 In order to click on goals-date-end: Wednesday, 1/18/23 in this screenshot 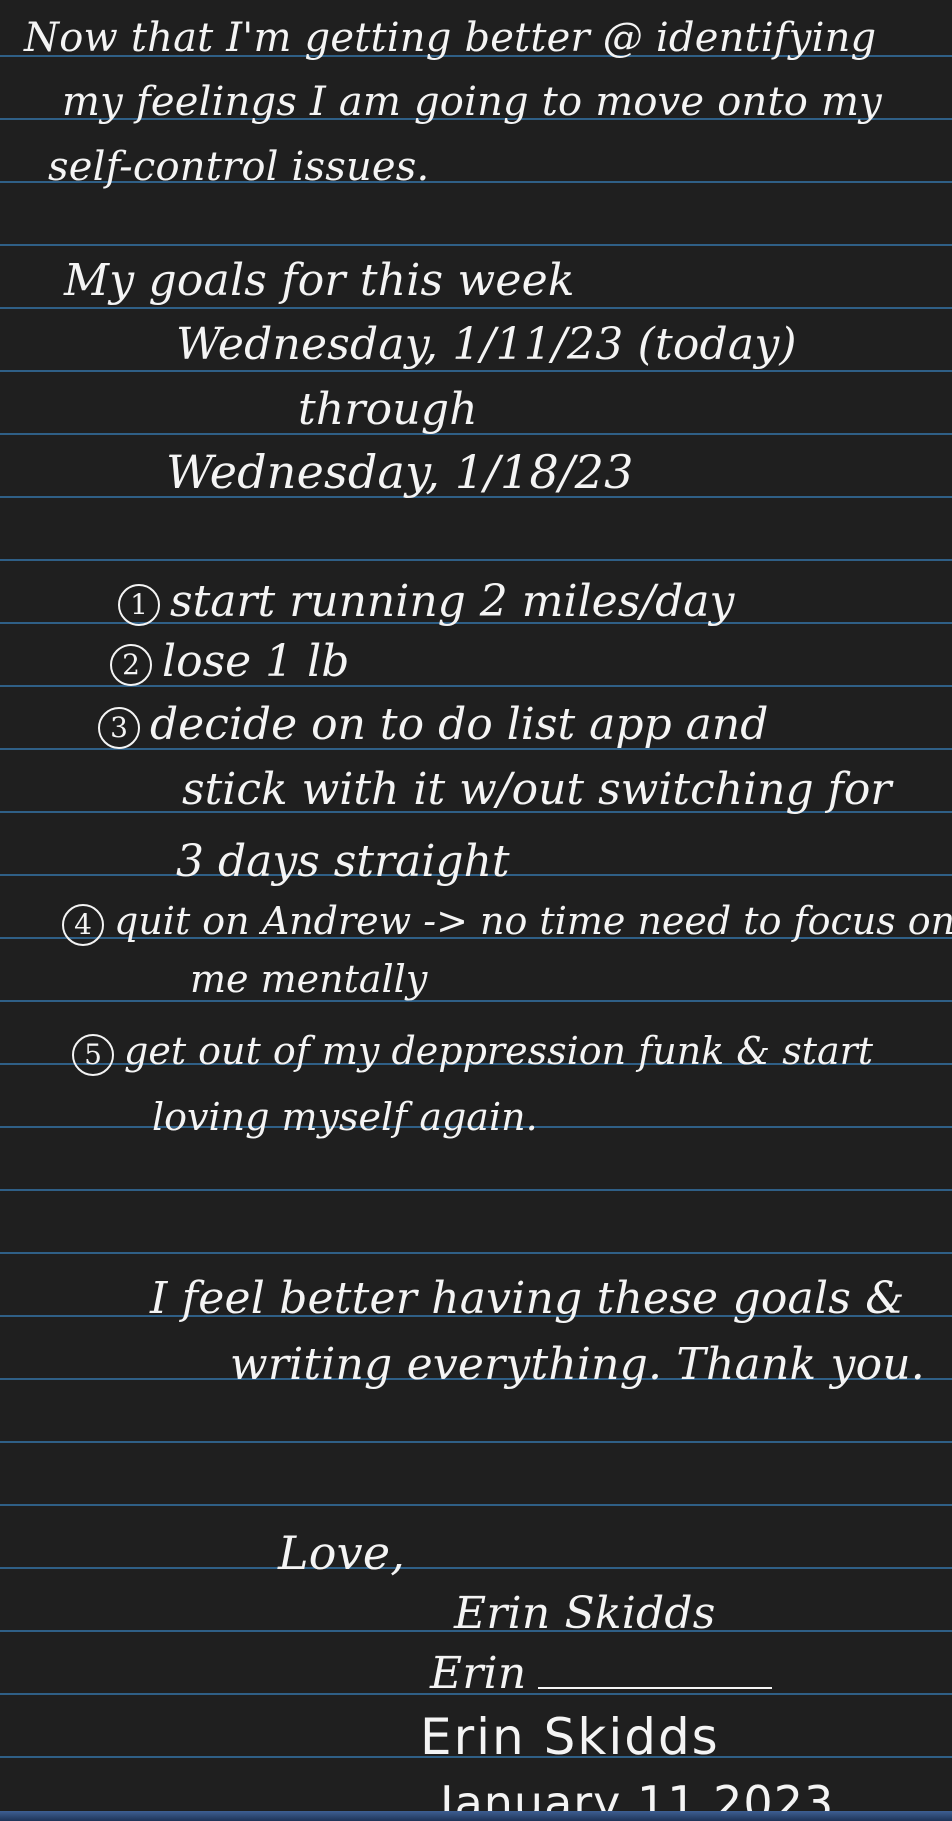, I will do `click(400, 472)`.